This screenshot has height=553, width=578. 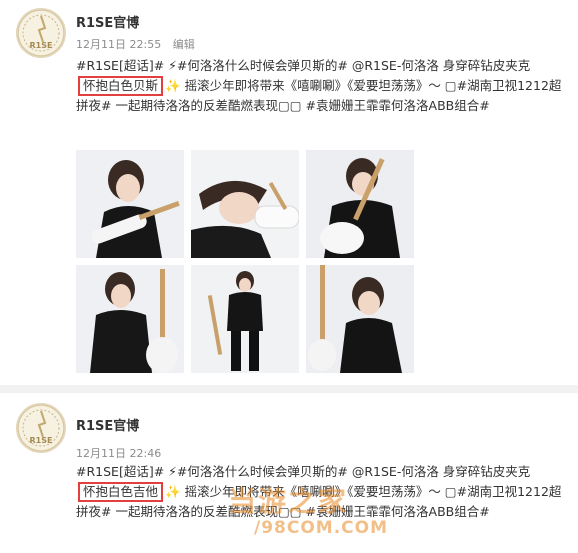 I want to click on photo-standing-with-guitar, so click(x=130, y=319).